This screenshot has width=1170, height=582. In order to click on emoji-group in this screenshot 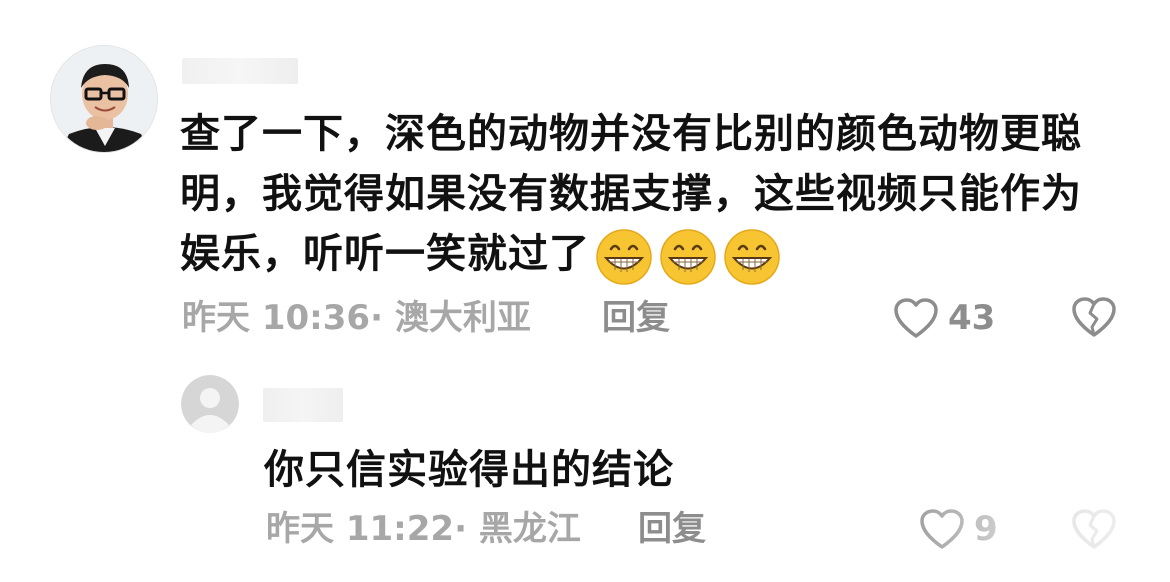, I will do `click(690, 256)`.